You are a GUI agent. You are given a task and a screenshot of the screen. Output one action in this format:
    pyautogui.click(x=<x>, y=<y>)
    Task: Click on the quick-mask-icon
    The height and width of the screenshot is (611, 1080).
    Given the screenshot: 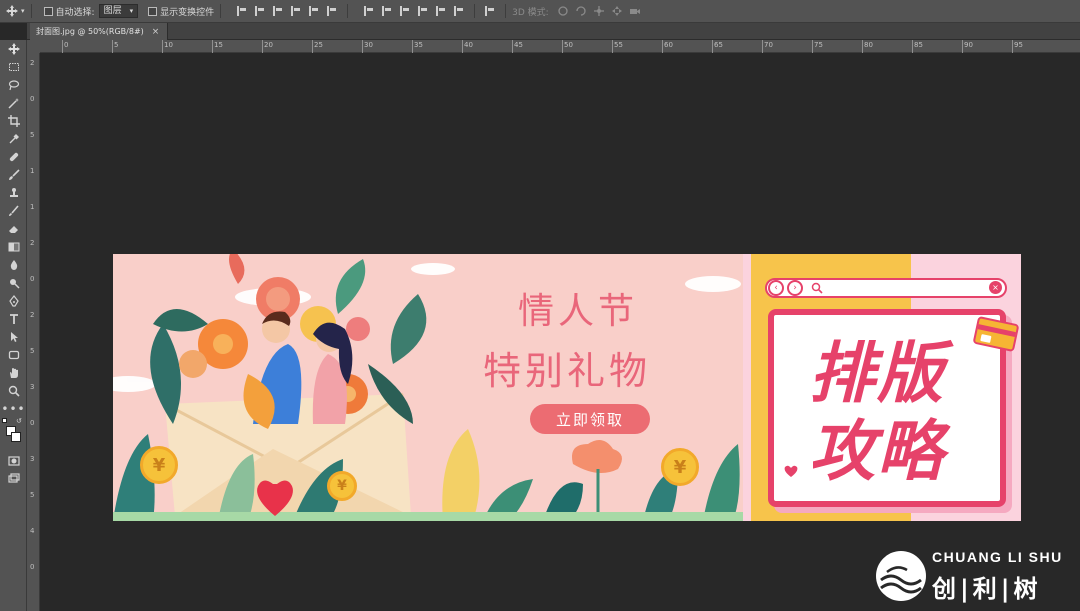 What is the action you would take?
    pyautogui.click(x=13, y=461)
    